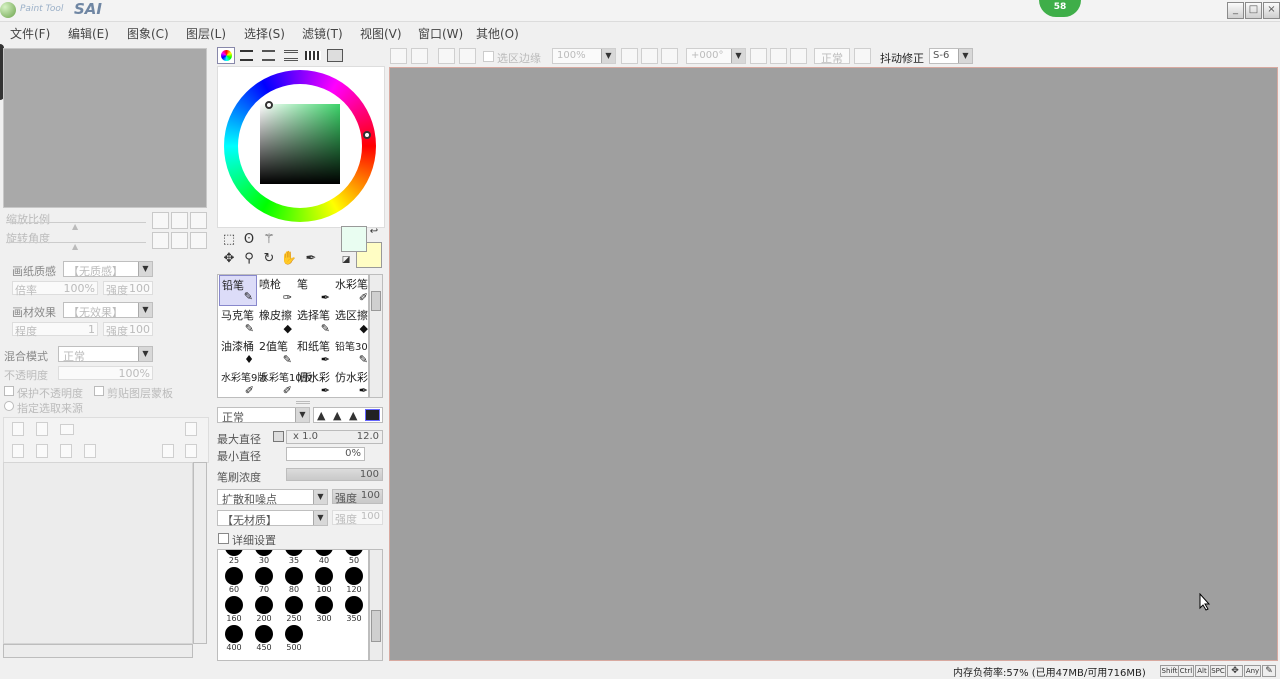  I want to click on hand-icon: ✋, so click(289, 259).